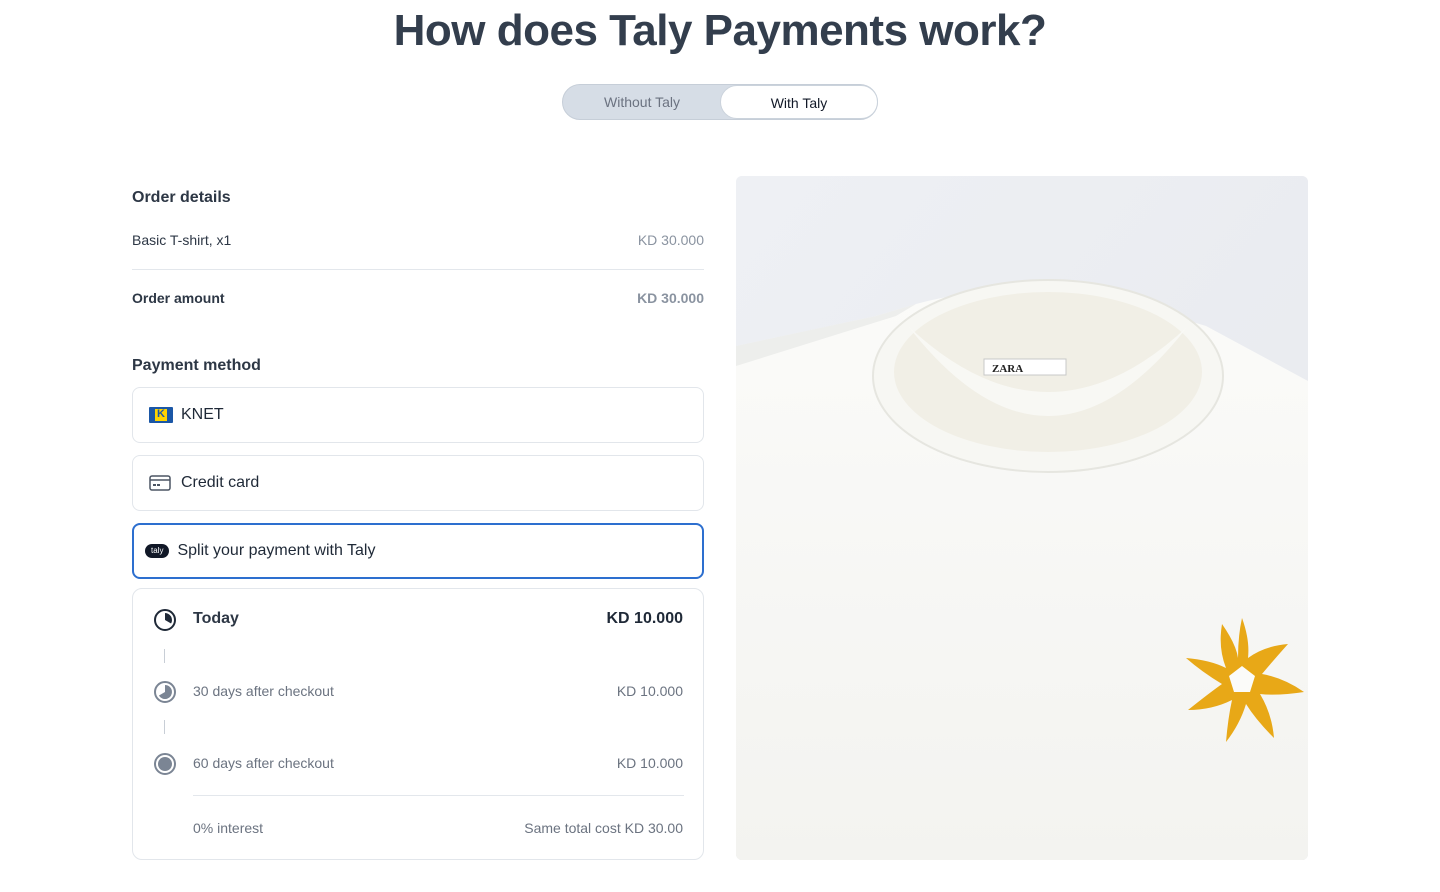 Image resolution: width=1440 pixels, height=892 pixels. I want to click on order-details-title: Order details, so click(181, 197).